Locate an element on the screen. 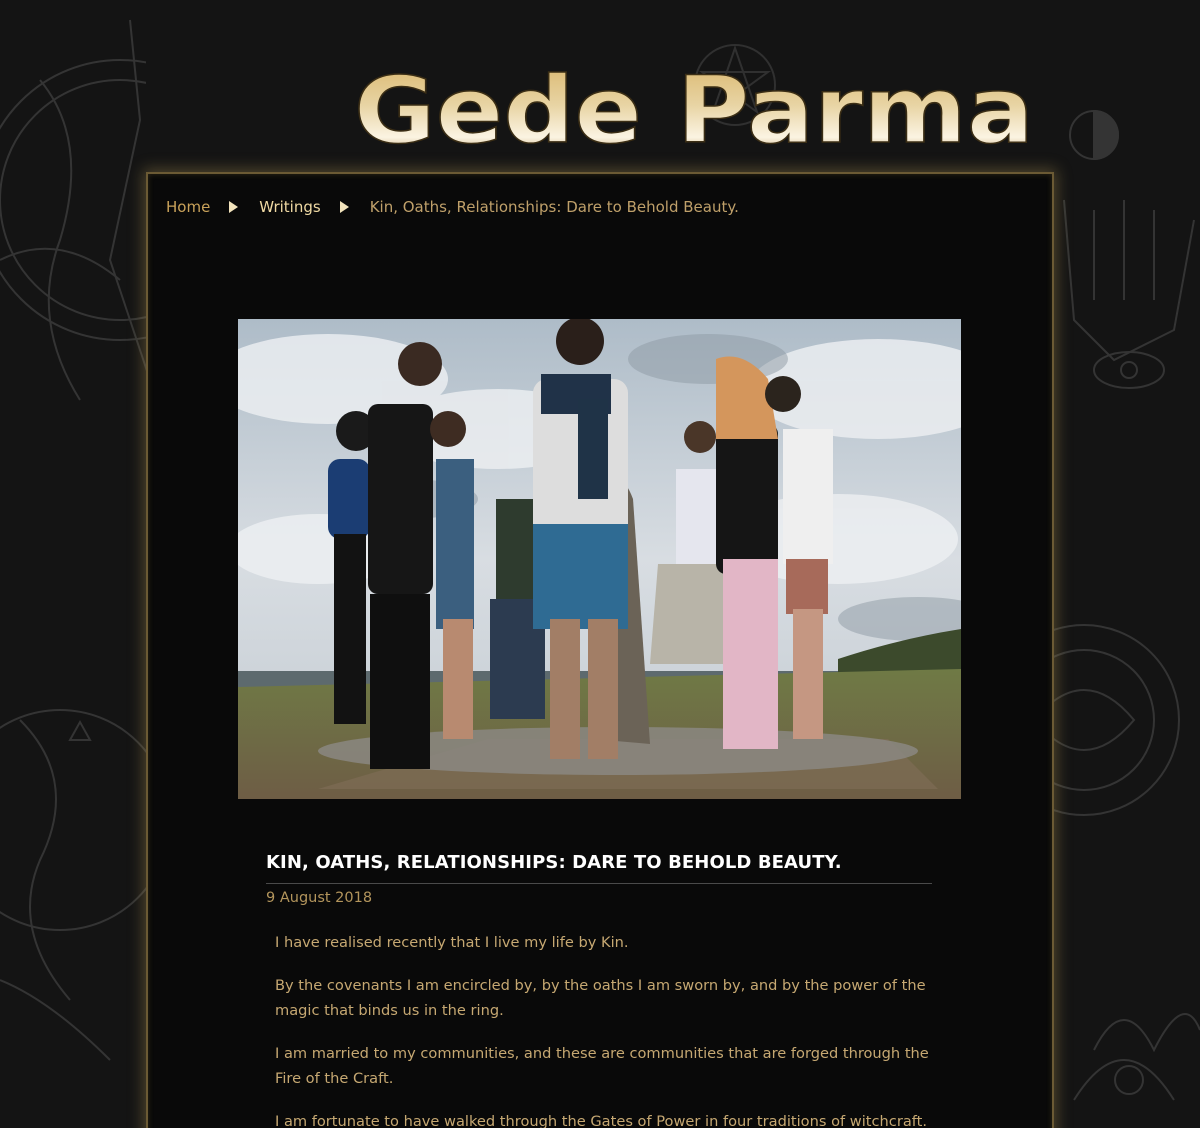  breadcrumb-home-link: Home is located at coordinates (188, 207).